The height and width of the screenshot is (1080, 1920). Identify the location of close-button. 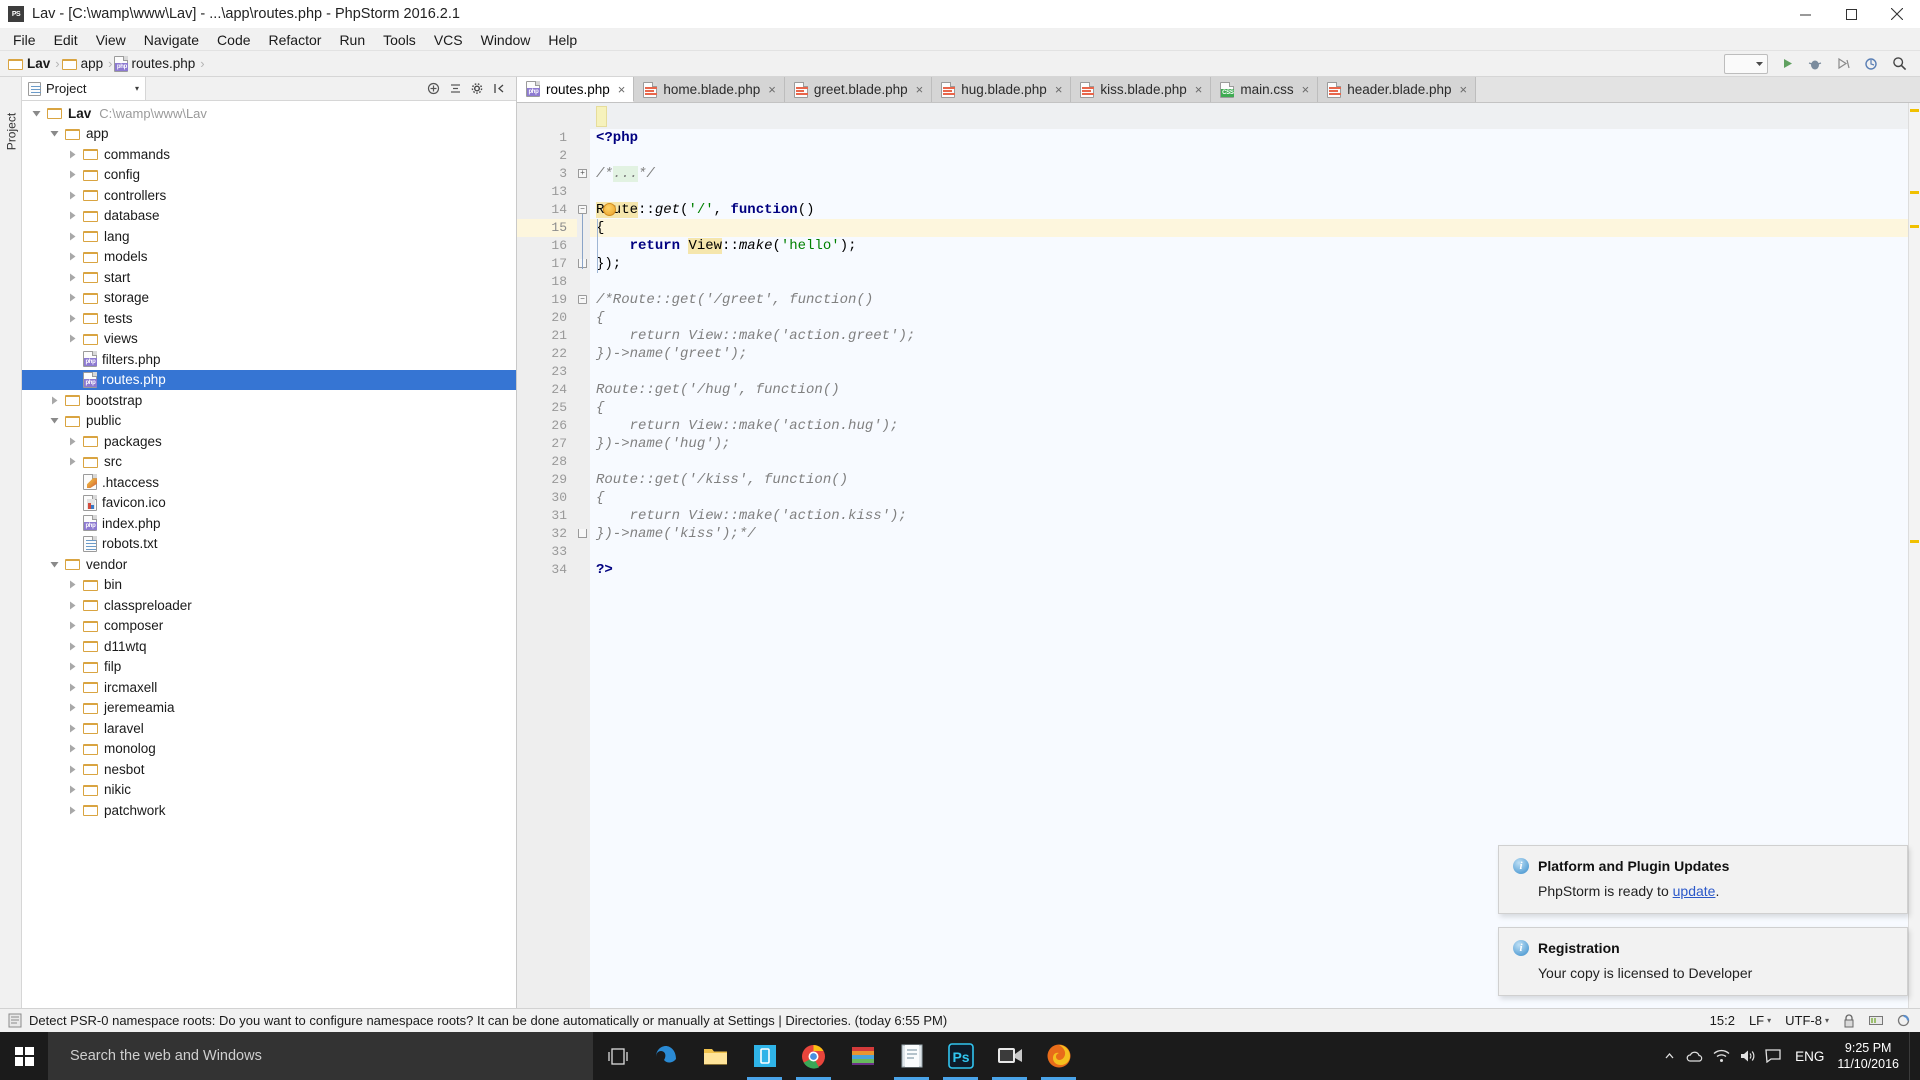
(1897, 14).